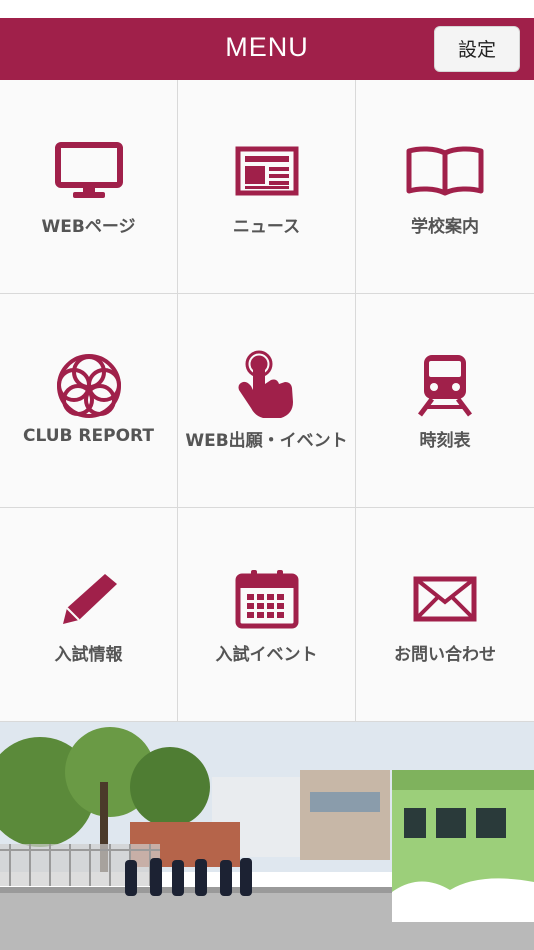 The image size is (534, 950). Describe the element at coordinates (445, 171) in the screenshot. I see `book-icon` at that location.